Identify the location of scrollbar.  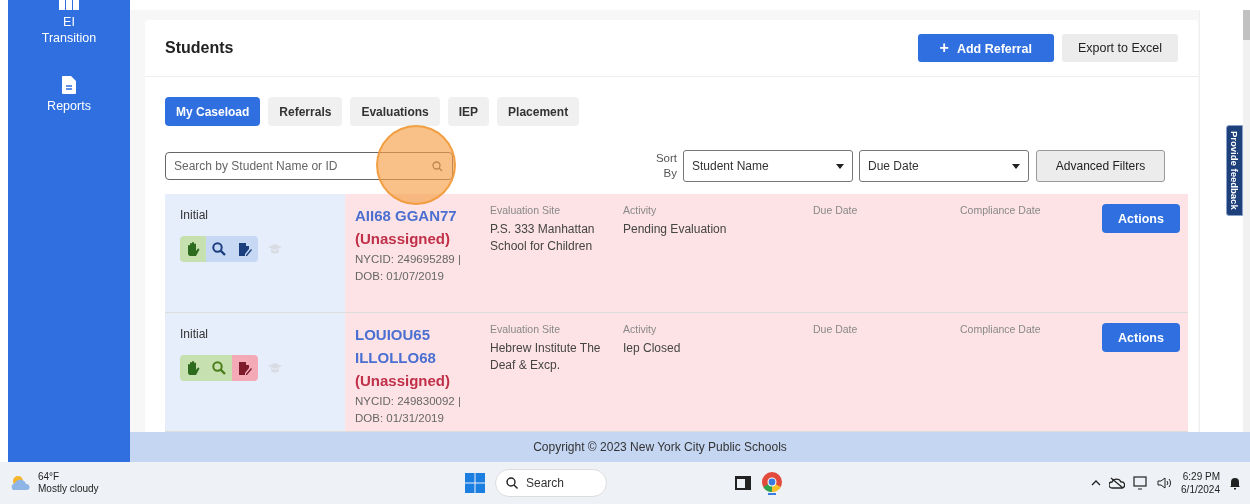
(1246, 221).